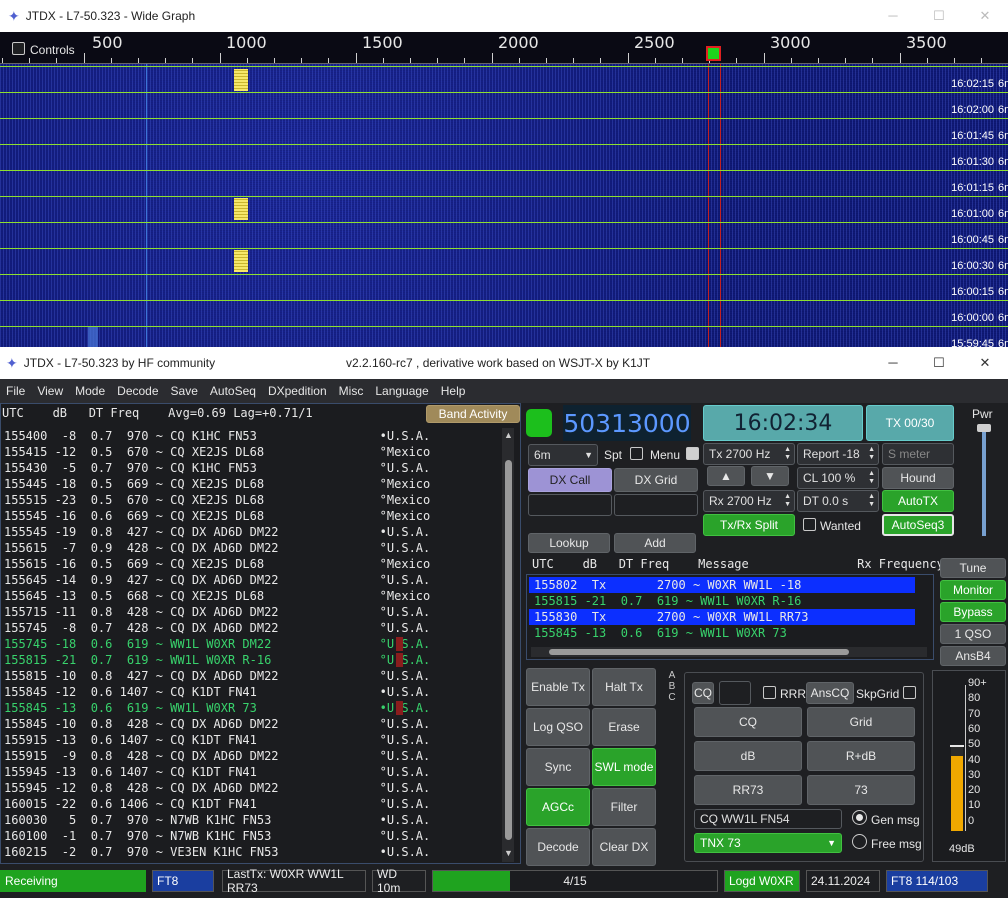 The width and height of the screenshot is (1008, 898). What do you see at coordinates (861, 722) in the screenshot?
I see `msg-grid-button: Grid` at bounding box center [861, 722].